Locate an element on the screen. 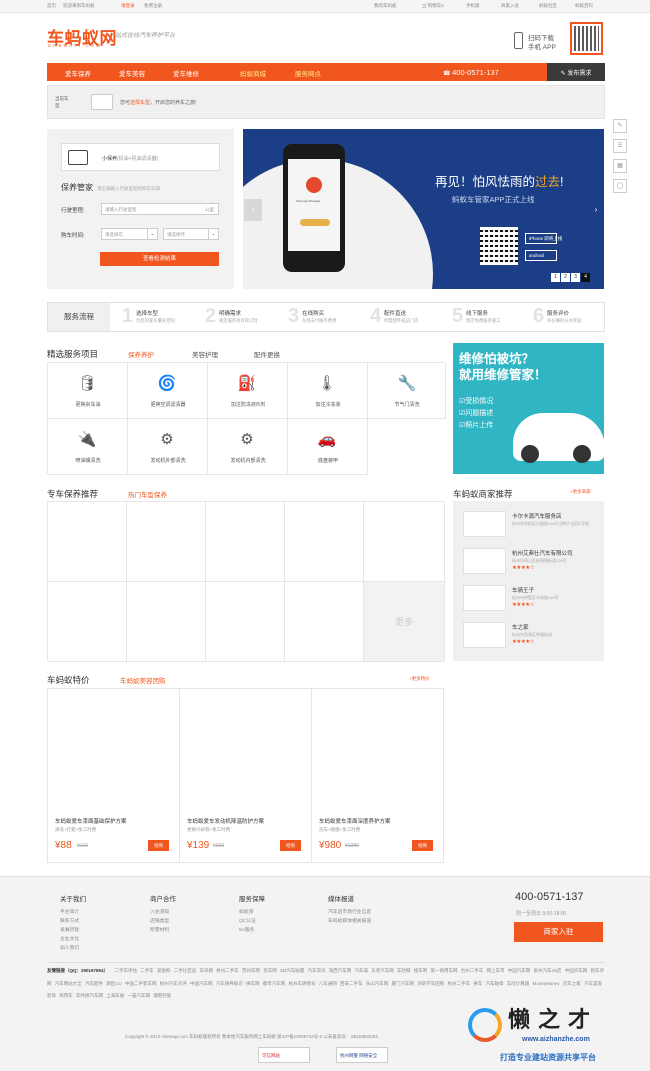 The image size is (650, 1071). merchant-item: 杭州艾弗仕汽车有限公司 杭州市萧山区新塘镇街道138号 ★★★★☆ is located at coordinates (532, 563).